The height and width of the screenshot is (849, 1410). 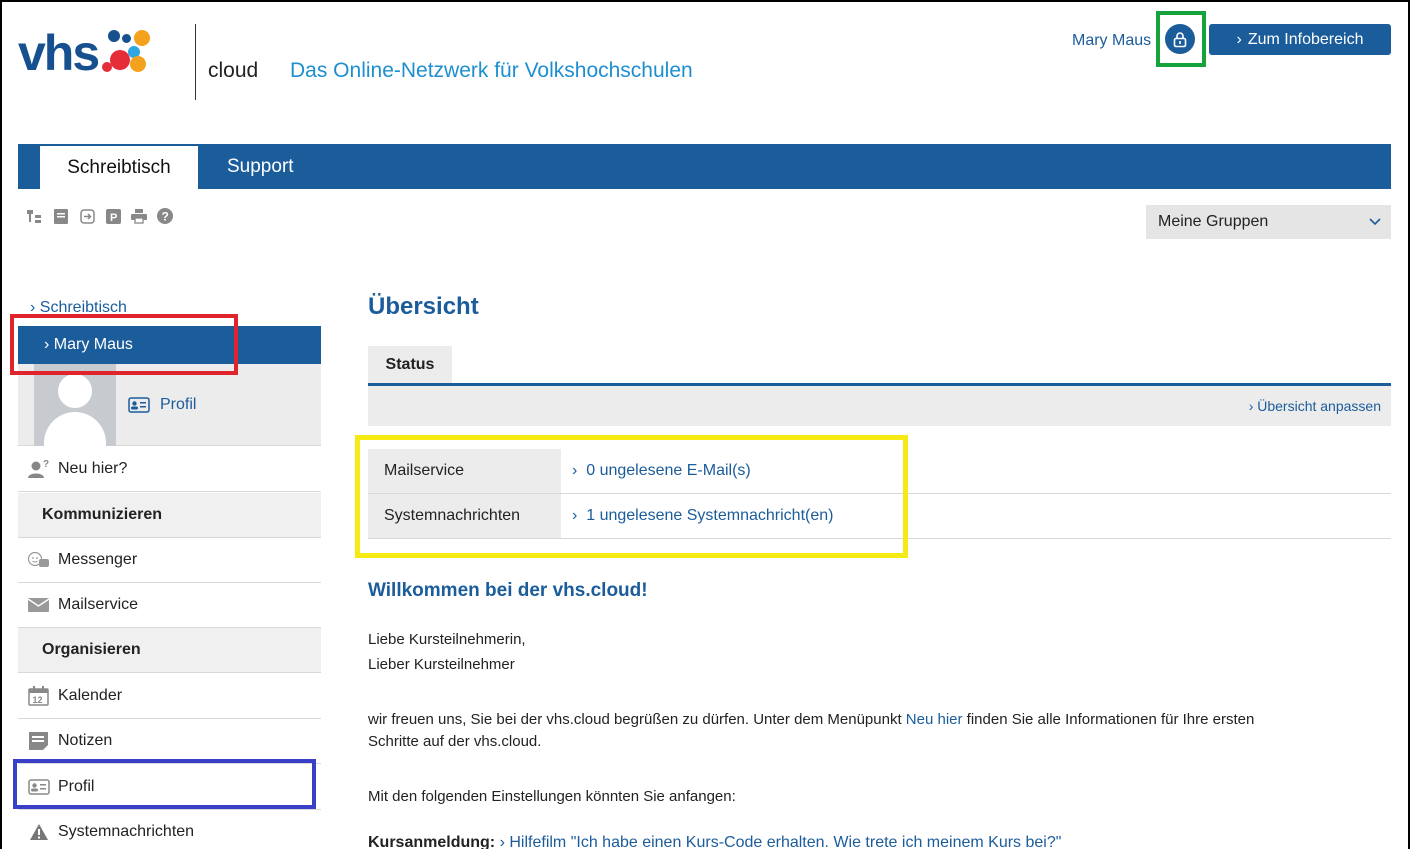 I want to click on adjust-overview-link: › Übersicht anpassen, so click(x=1315, y=406).